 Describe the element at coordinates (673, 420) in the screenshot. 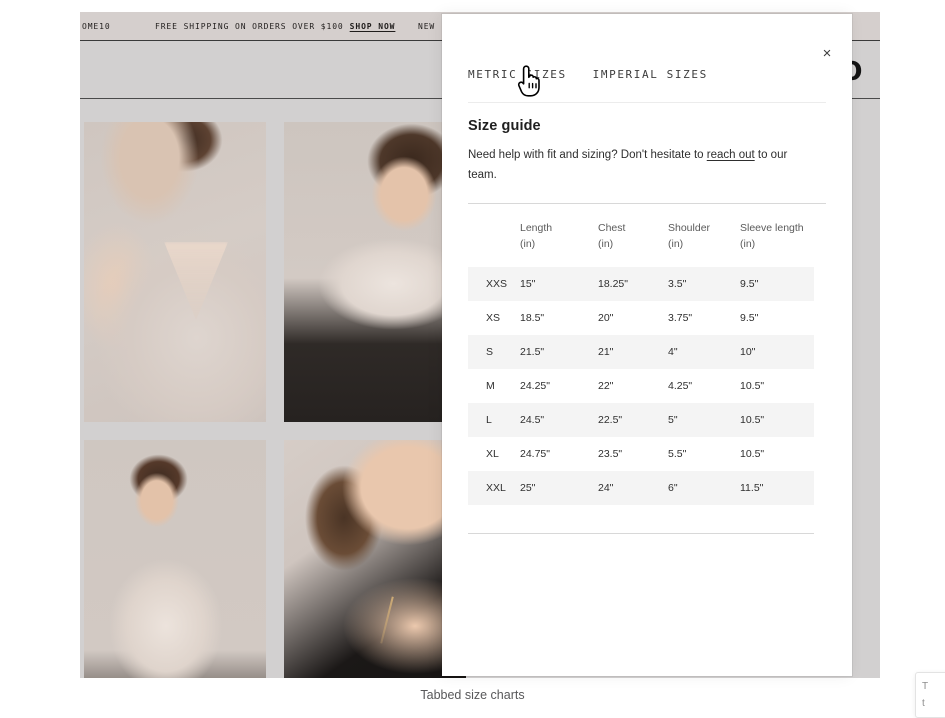

I see `cell-shoulder: 5"` at that location.